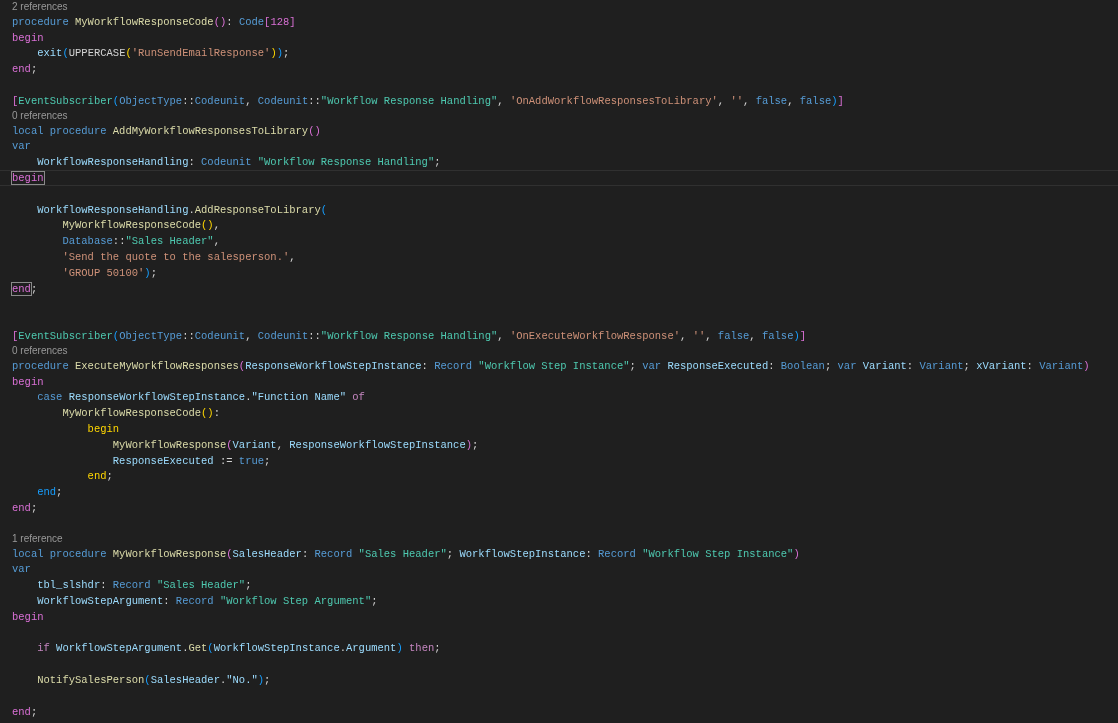  What do you see at coordinates (295, 444) in the screenshot?
I see `code-line: MyWorkflowResponse(Variant, ResponseWorkflowStepInstance);` at bounding box center [295, 444].